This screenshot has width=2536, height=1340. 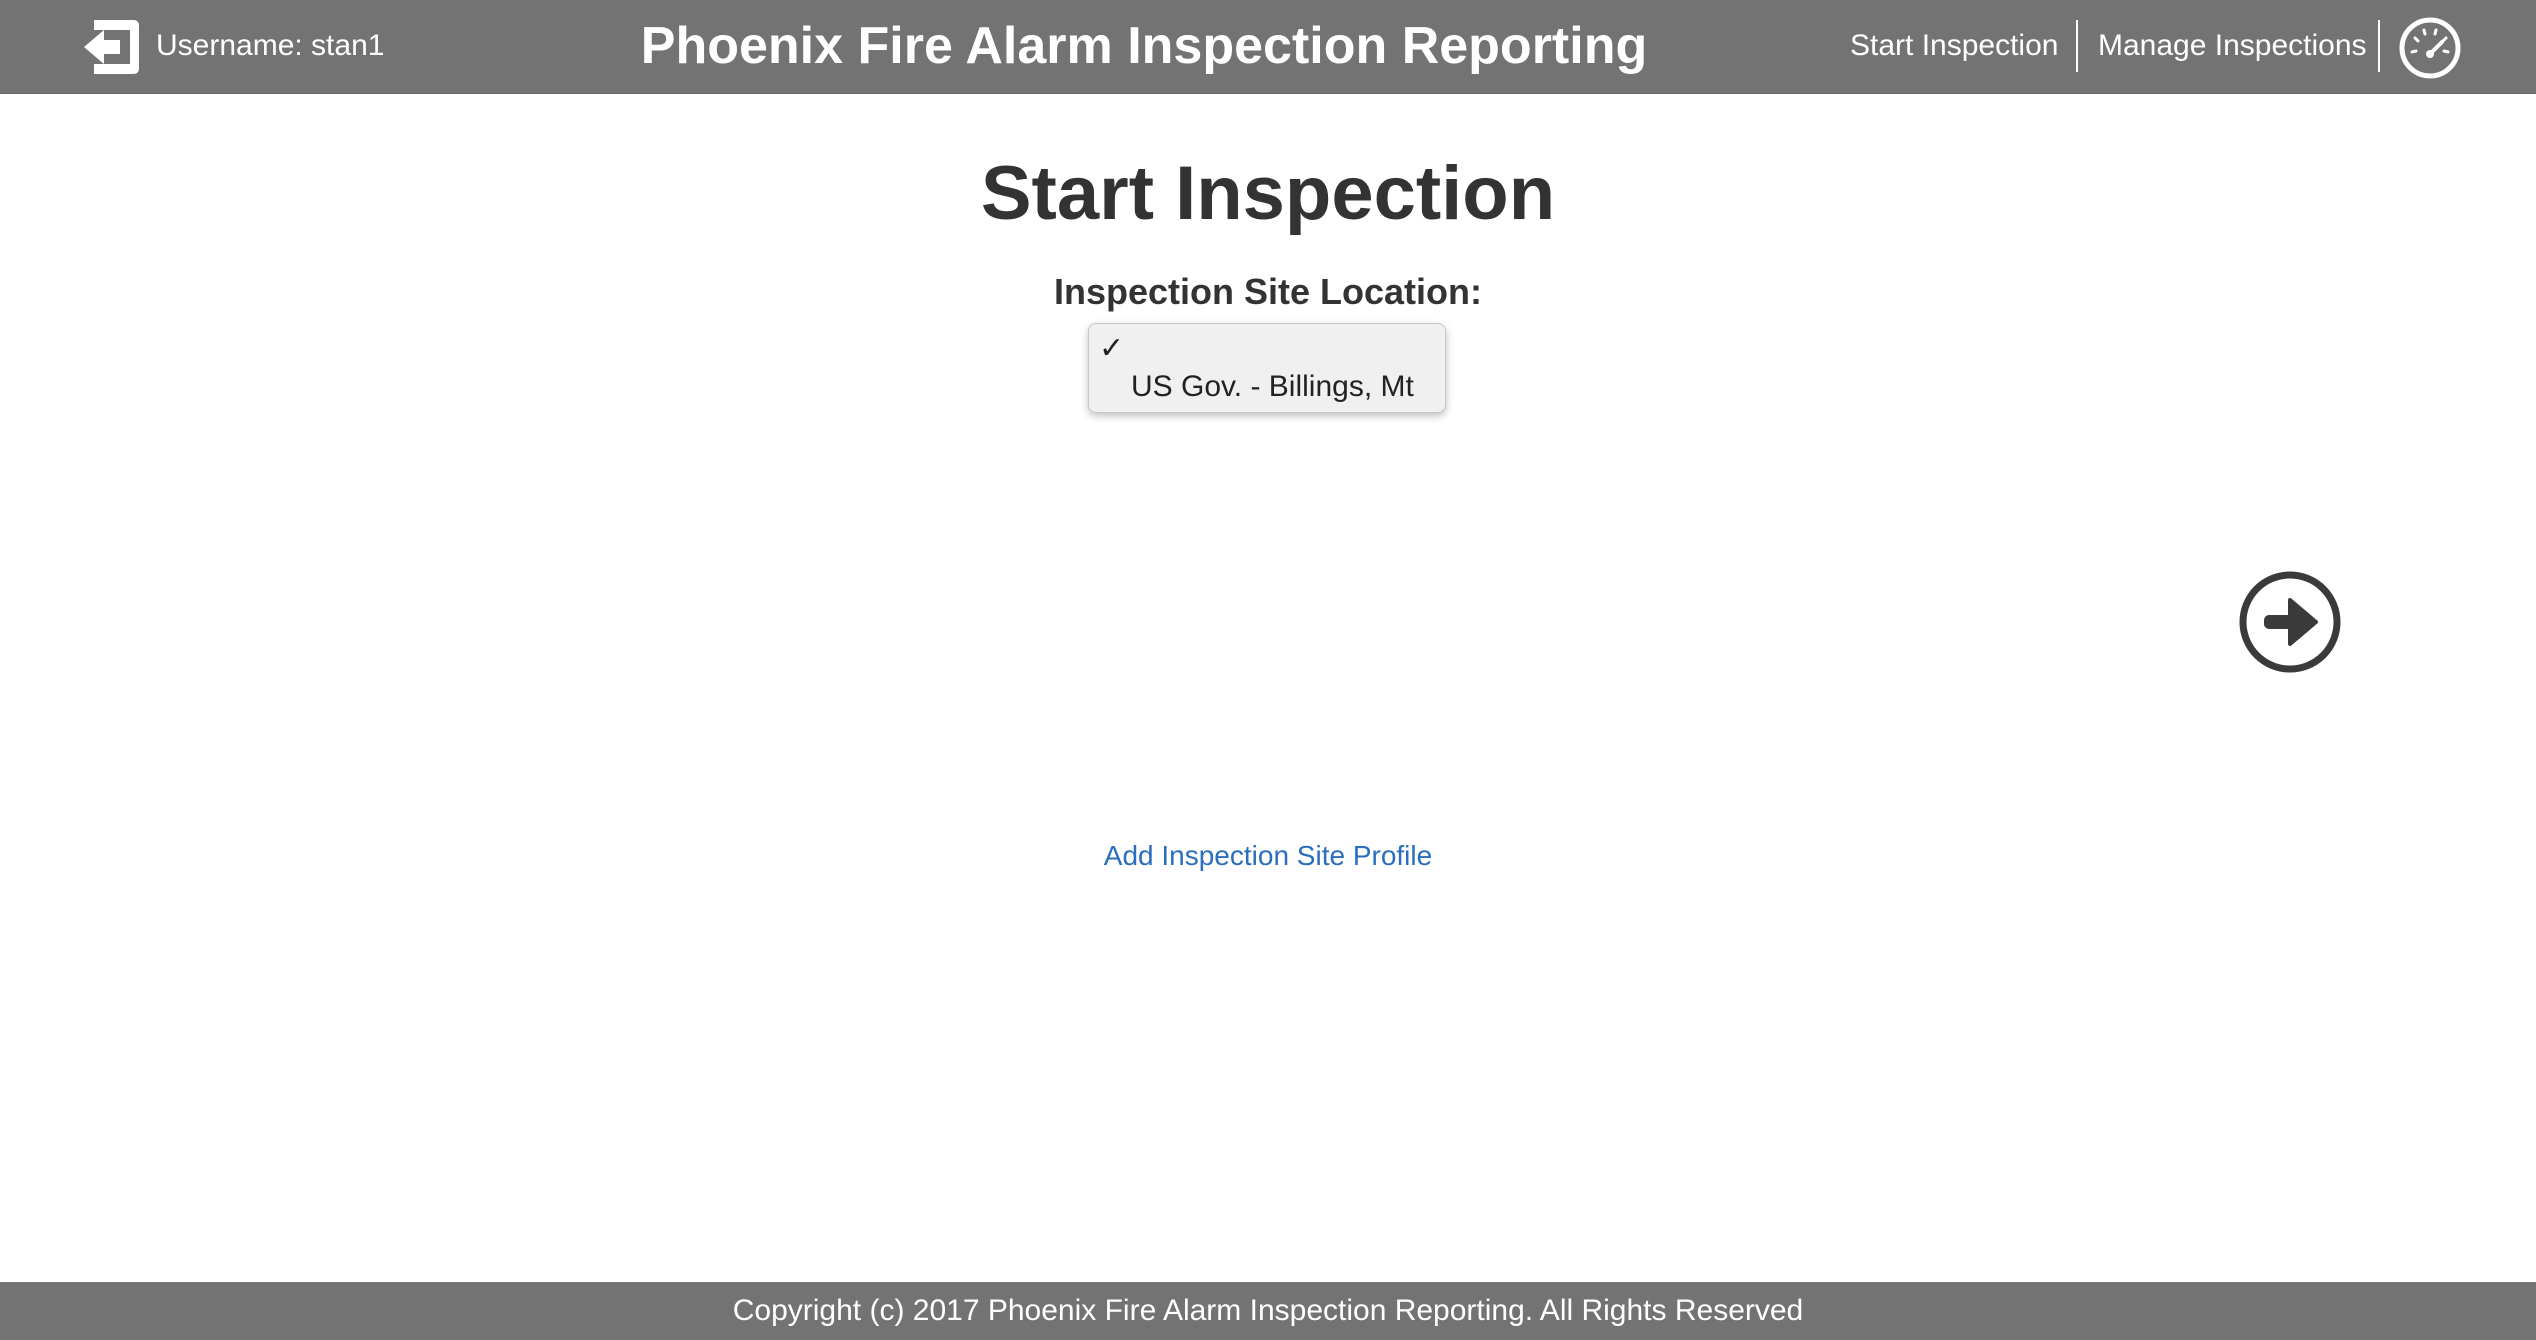 What do you see at coordinates (1272, 386) in the screenshot?
I see `dropdown-option-label: US Gov. - Billings, Mt` at bounding box center [1272, 386].